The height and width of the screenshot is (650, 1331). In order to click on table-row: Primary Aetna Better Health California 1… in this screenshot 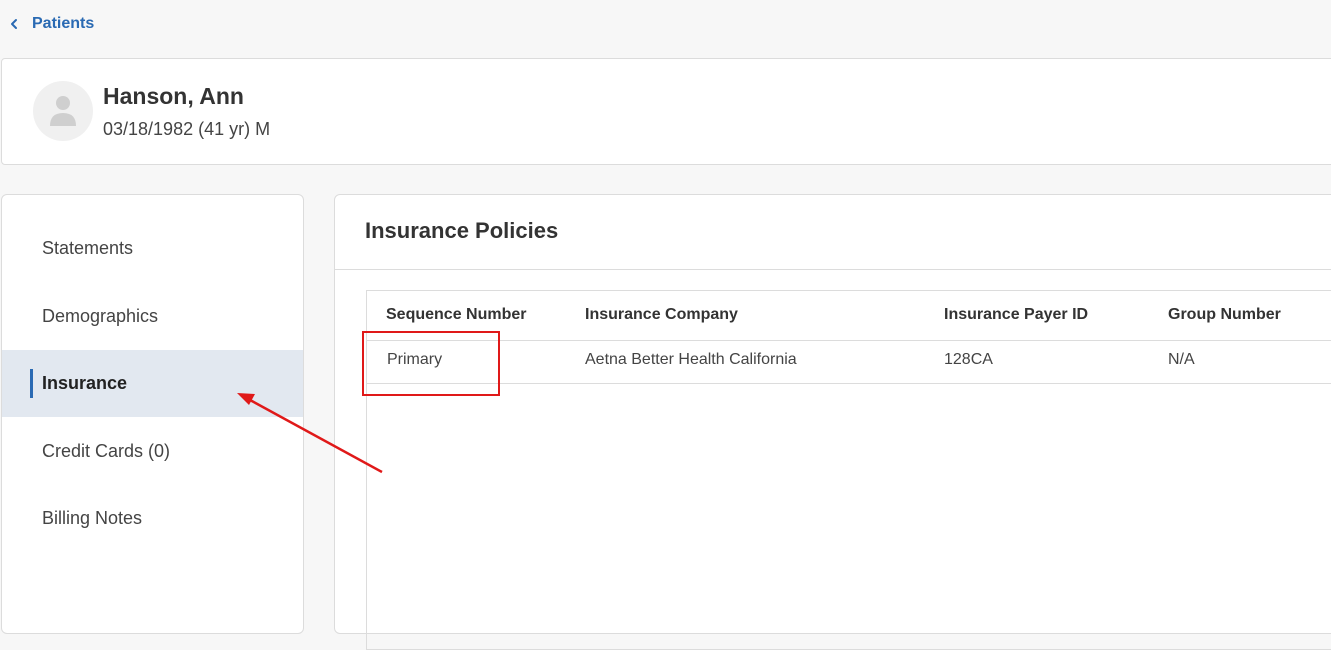, I will do `click(849, 362)`.